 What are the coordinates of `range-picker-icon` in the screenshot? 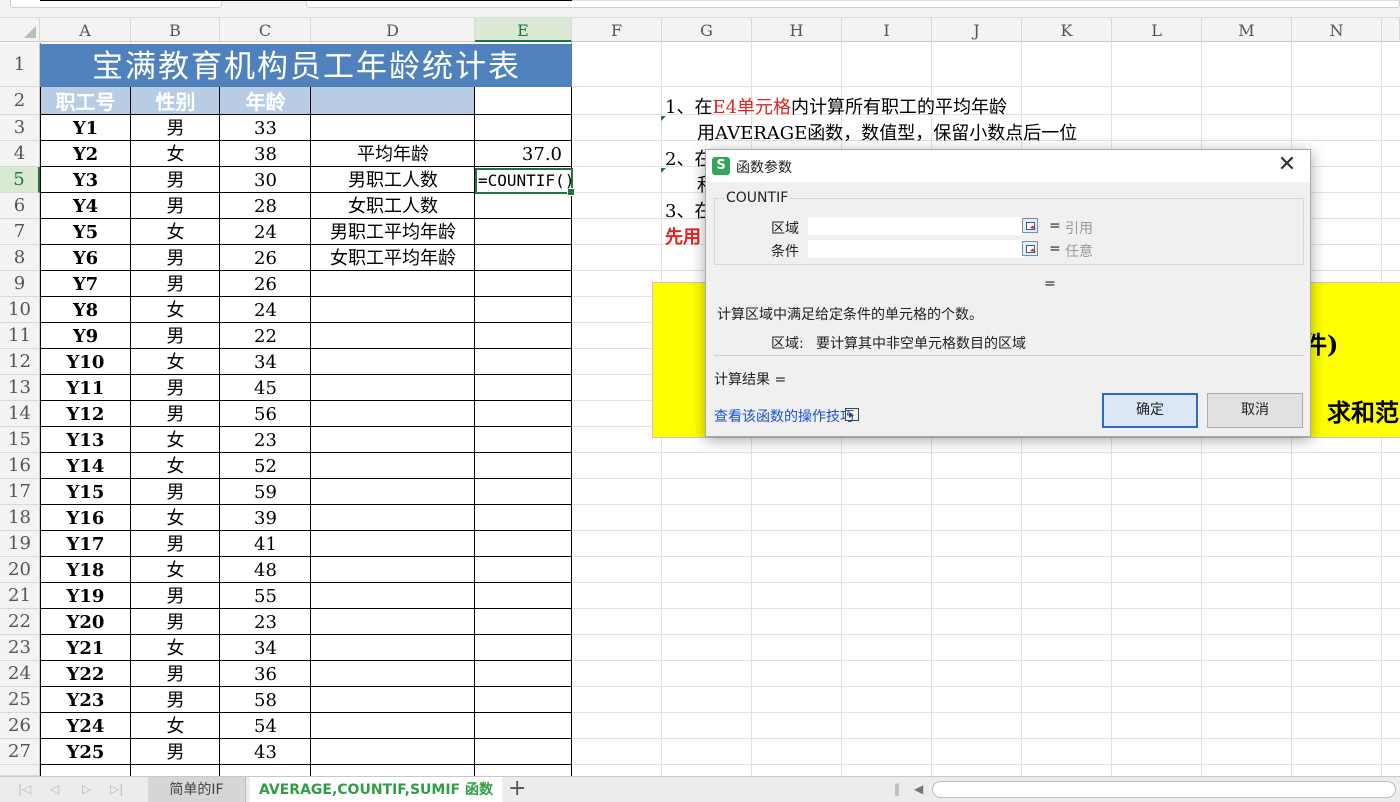 It's located at (1030, 225).